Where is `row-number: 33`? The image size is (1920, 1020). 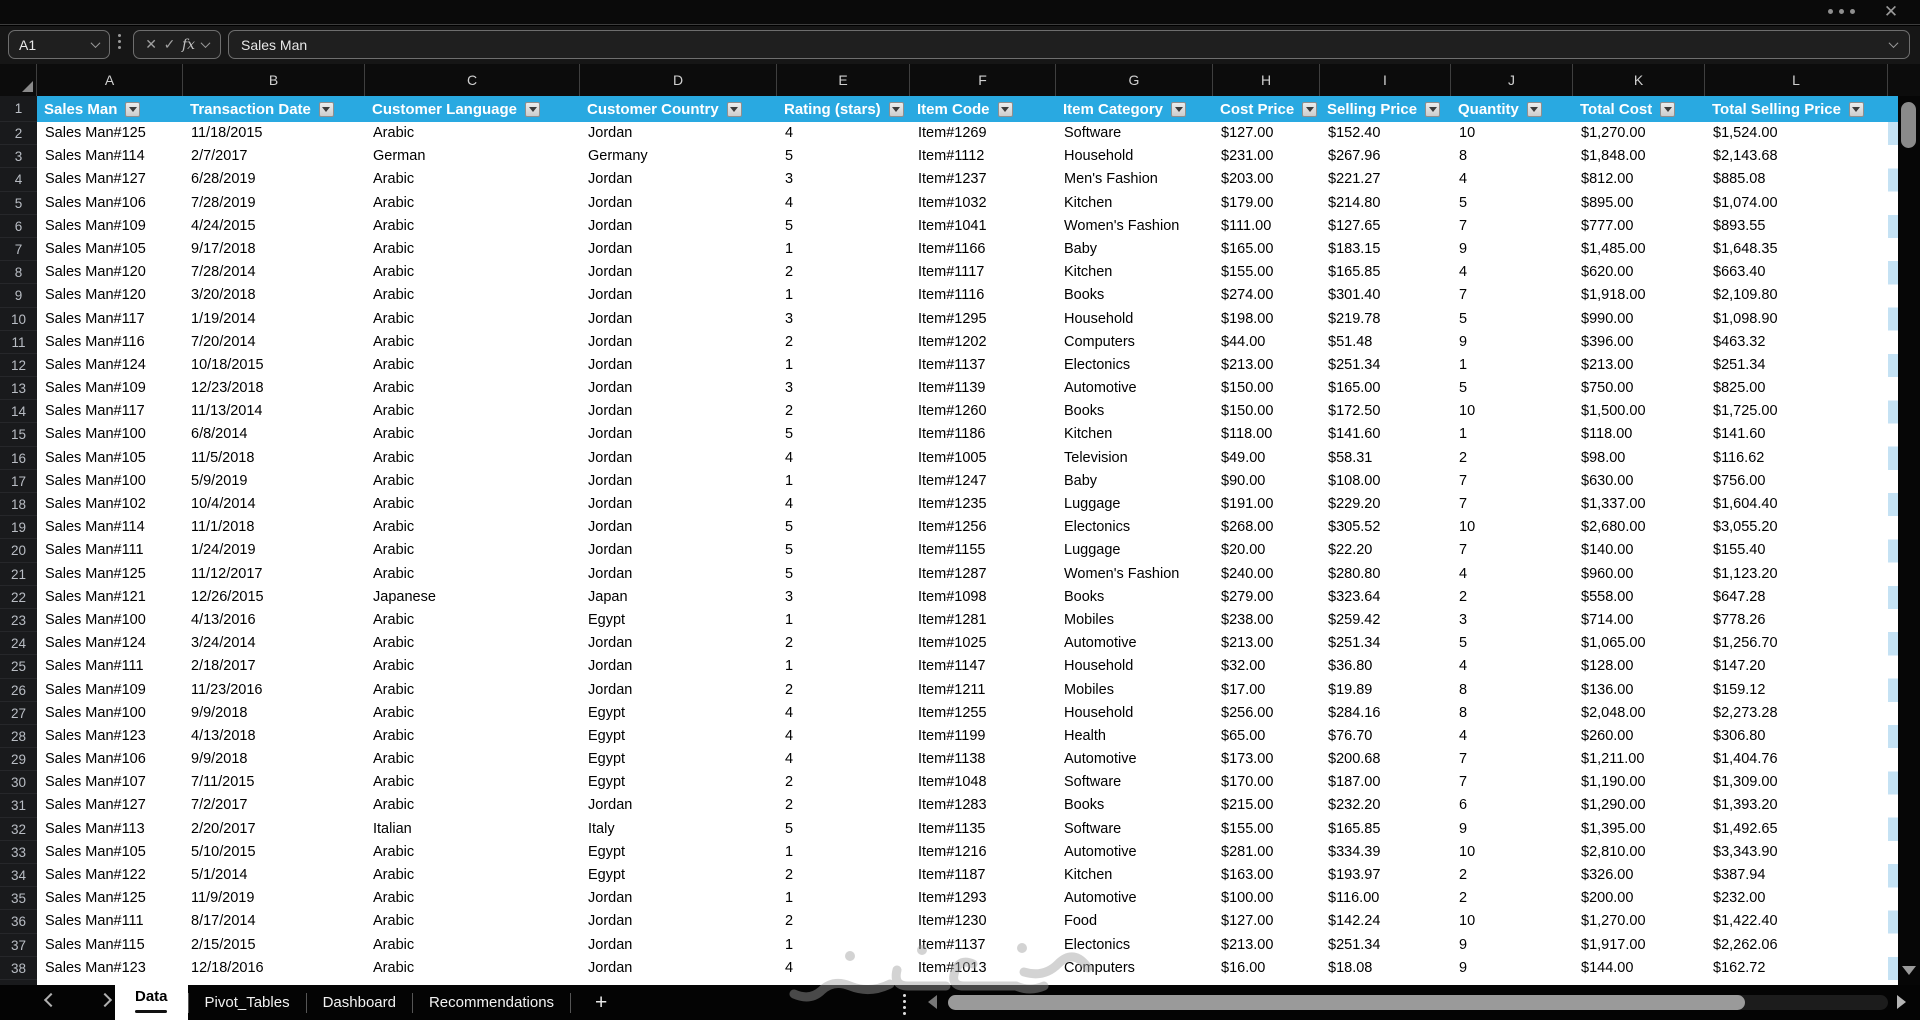
row-number: 33 is located at coordinates (18, 852).